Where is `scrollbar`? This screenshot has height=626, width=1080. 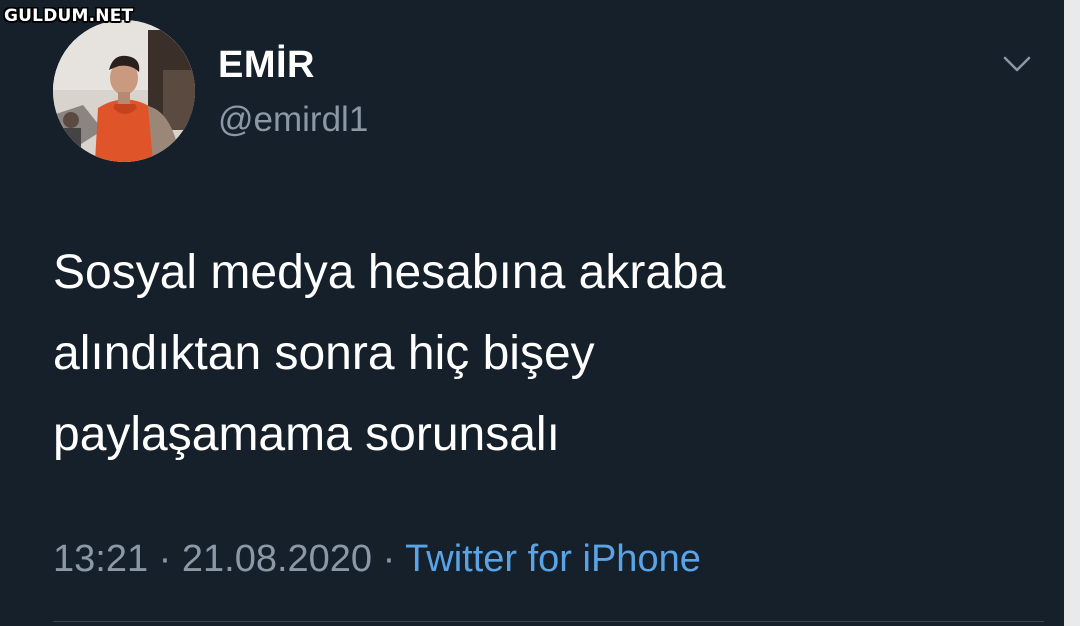
scrollbar is located at coordinates (1072, 313).